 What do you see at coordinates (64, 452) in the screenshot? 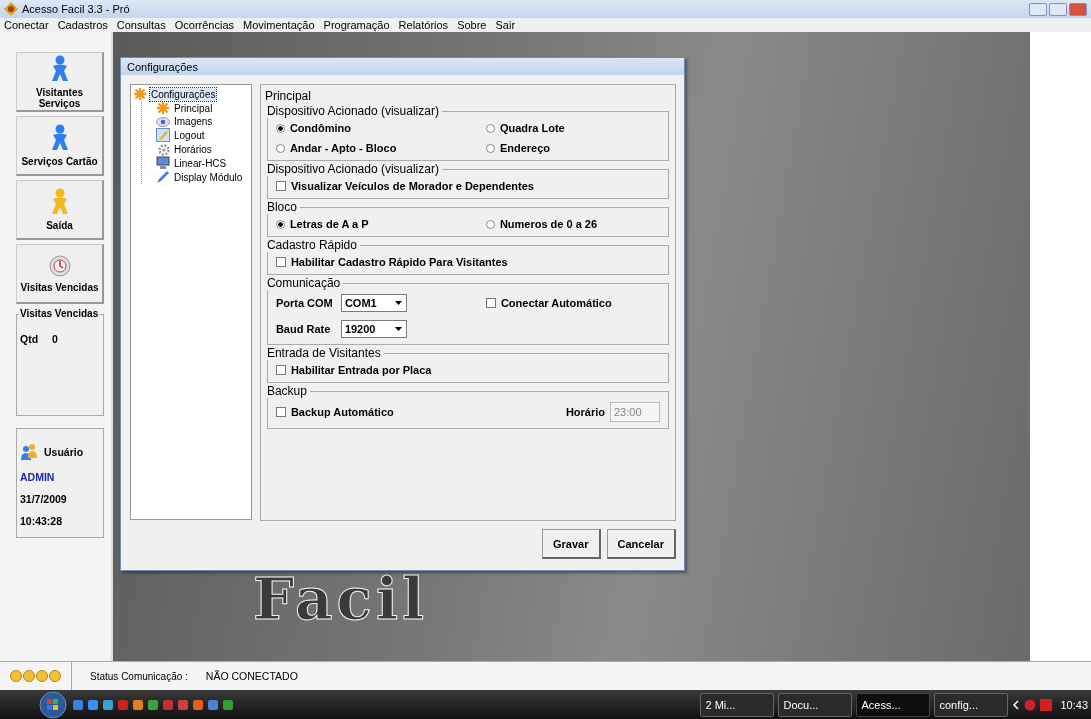
I see `user-title: Usuário` at bounding box center [64, 452].